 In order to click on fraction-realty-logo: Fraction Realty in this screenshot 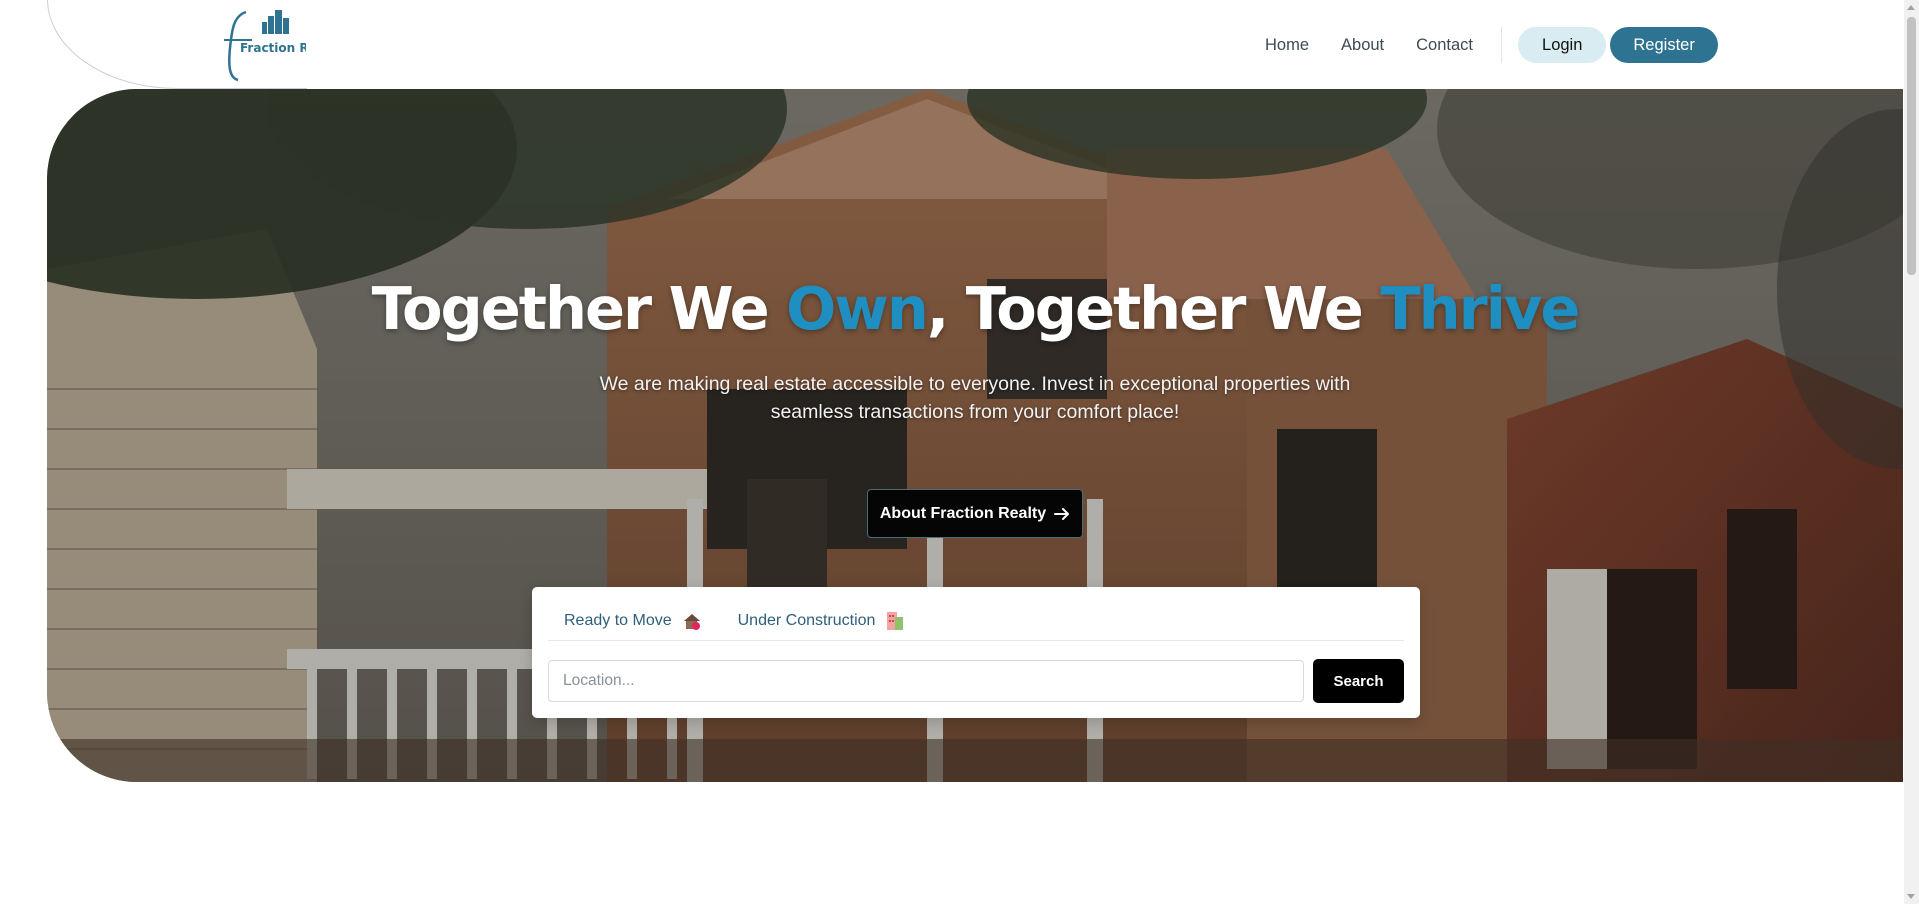, I will do `click(264, 45)`.